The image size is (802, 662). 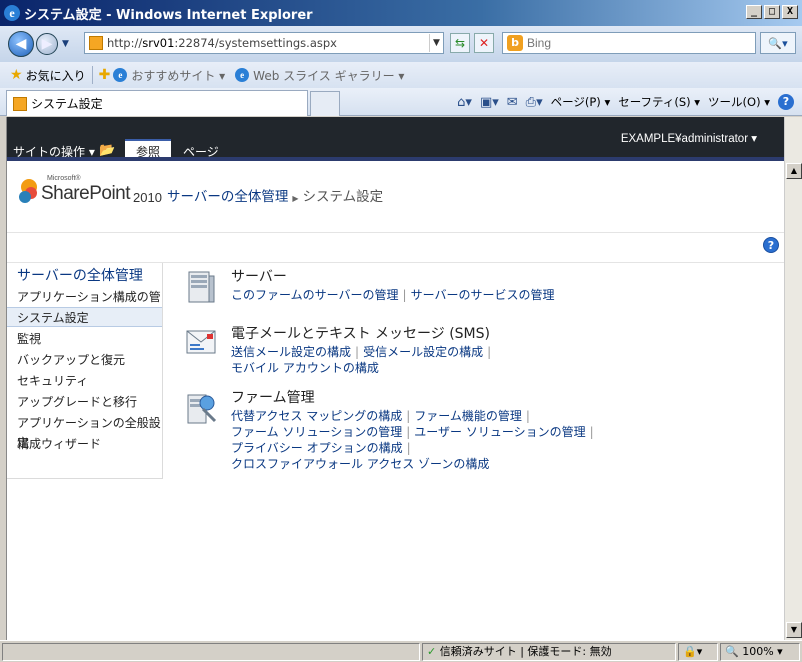 I want to click on sharepoint-logo: Microsoft® SharePoint 2010, so click(x=90, y=190).